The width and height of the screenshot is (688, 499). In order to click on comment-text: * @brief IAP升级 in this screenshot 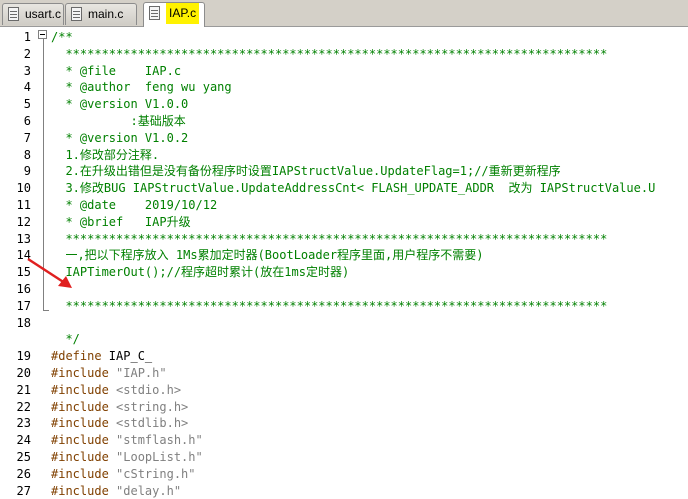, I will do `click(121, 221)`.